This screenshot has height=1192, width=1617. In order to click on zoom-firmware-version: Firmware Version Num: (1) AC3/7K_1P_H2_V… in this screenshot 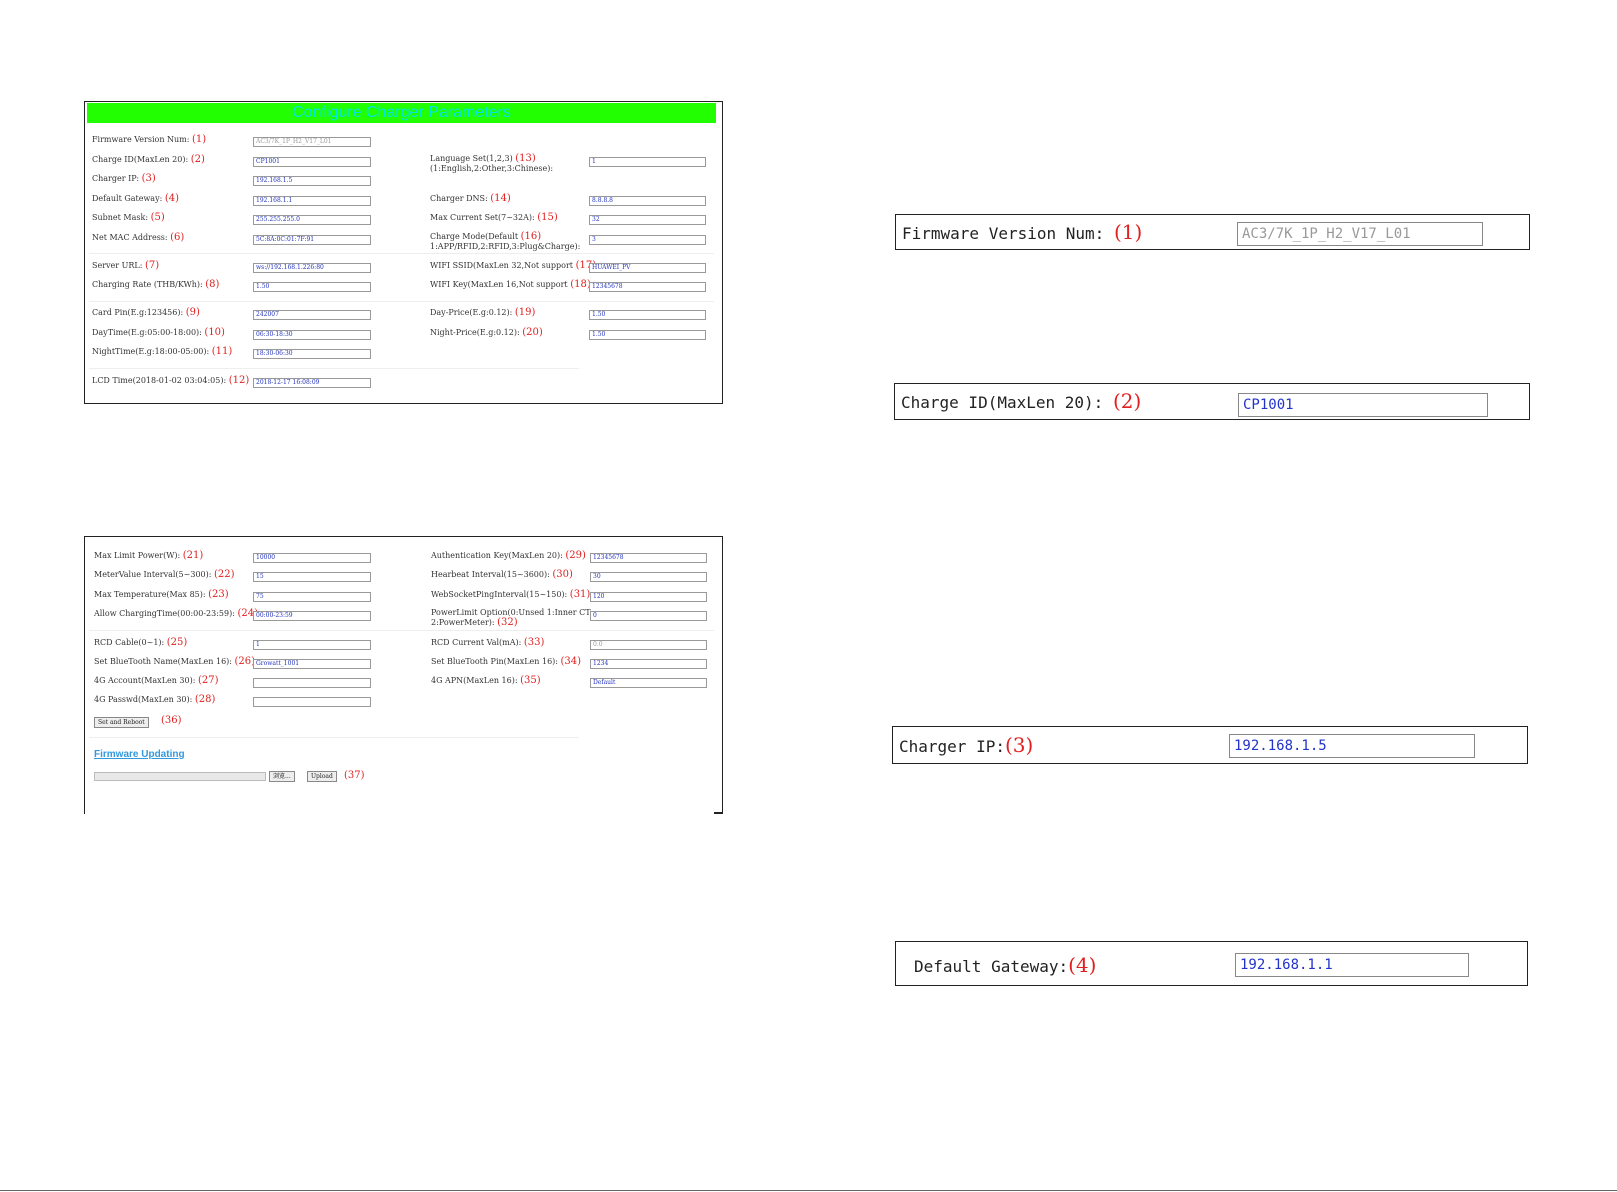, I will do `click(1212, 232)`.